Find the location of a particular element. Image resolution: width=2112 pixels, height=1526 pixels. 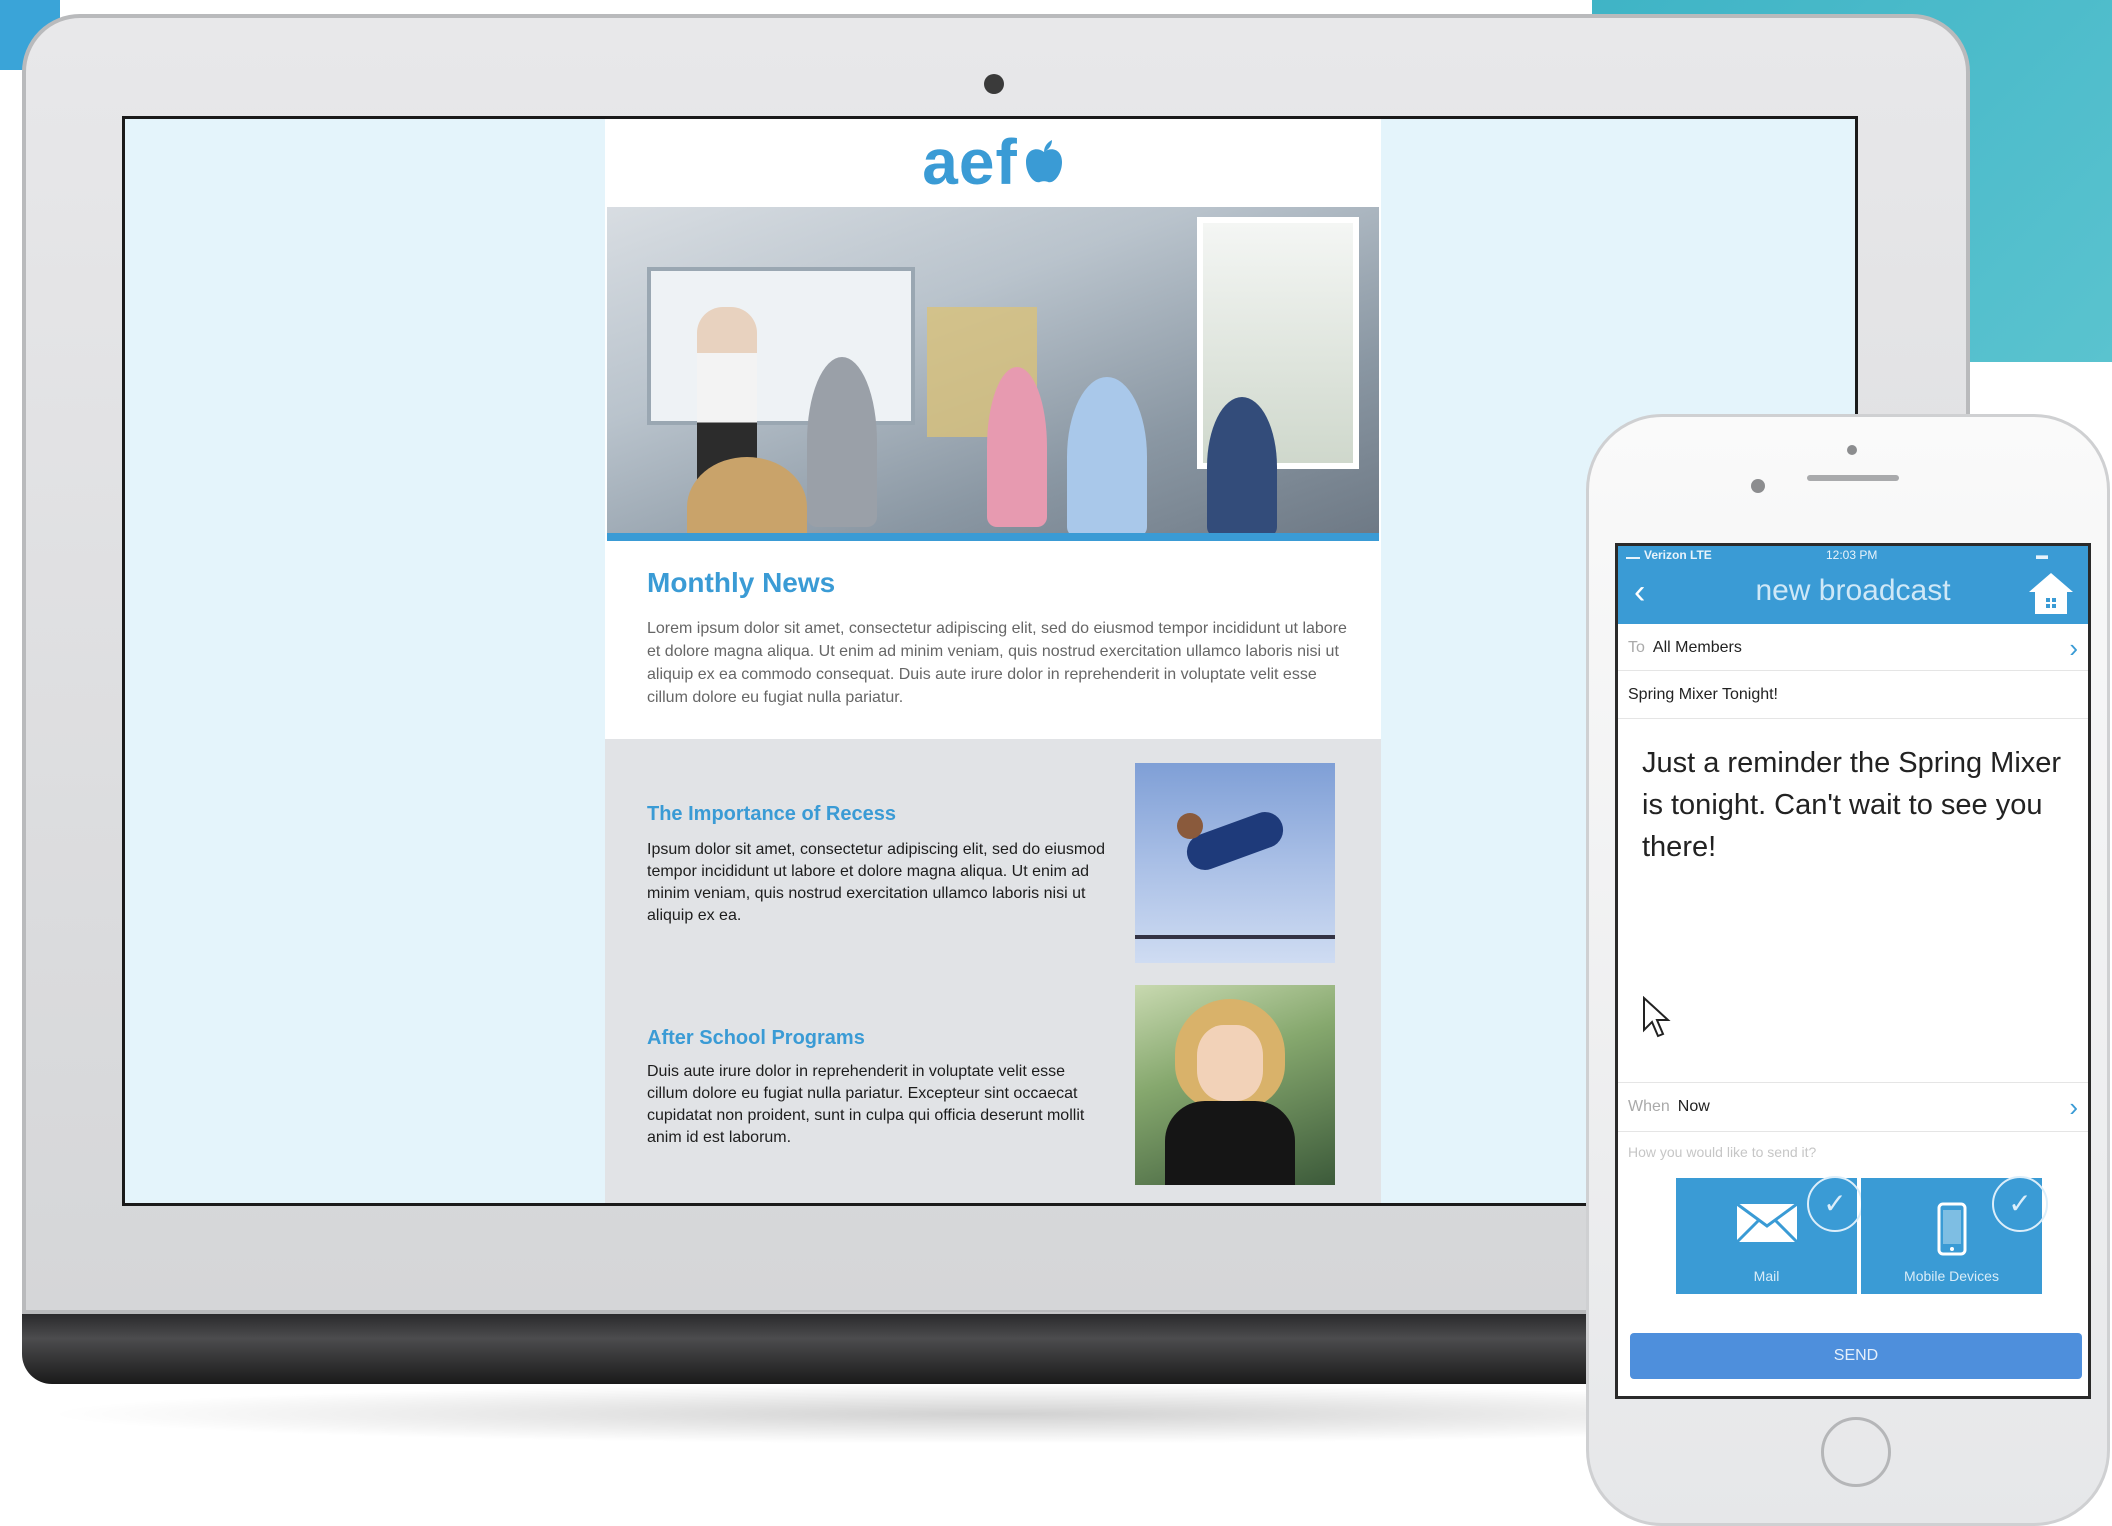

recess-swing-image is located at coordinates (1235, 863).